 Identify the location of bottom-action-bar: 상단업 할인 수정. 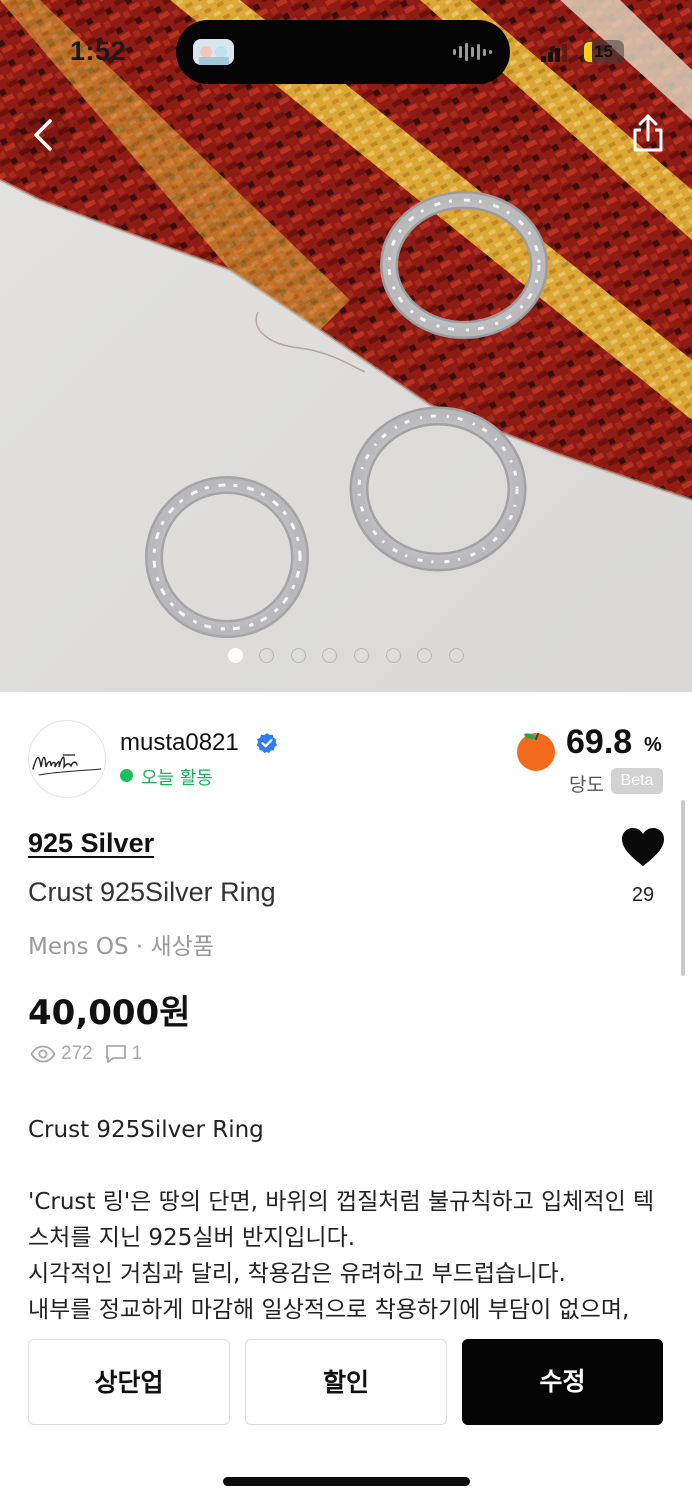
(346, 1411).